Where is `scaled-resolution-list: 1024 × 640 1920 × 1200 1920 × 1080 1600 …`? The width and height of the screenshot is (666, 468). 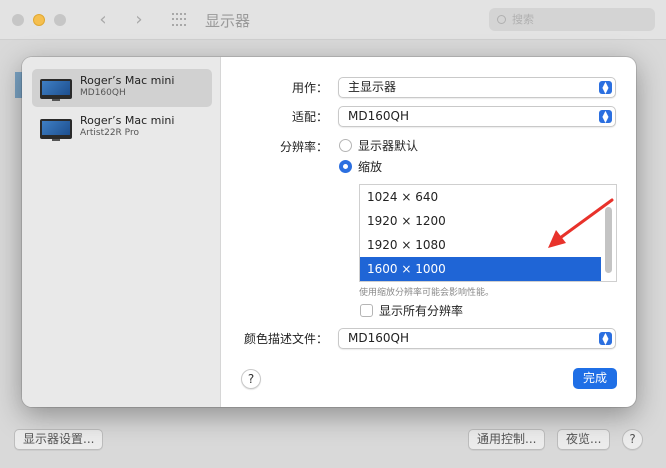
scaled-resolution-list: 1024 × 640 1920 × 1200 1920 × 1080 1600 … is located at coordinates (488, 233).